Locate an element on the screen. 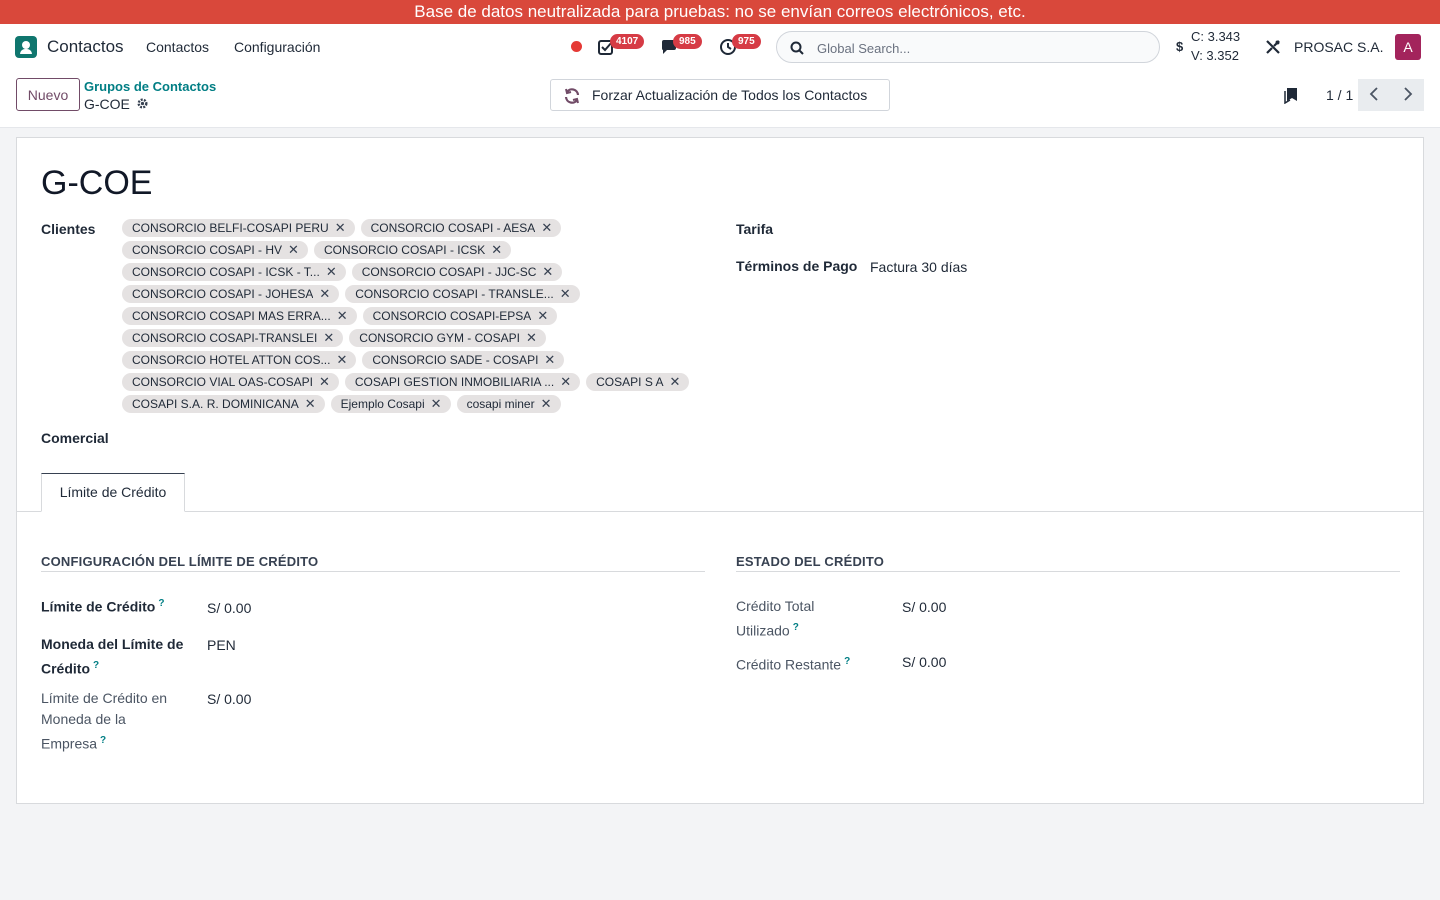 The width and height of the screenshot is (1440, 900). client-tag-label: CONSORCIO COSAPI - JJC-SC is located at coordinates (449, 272).